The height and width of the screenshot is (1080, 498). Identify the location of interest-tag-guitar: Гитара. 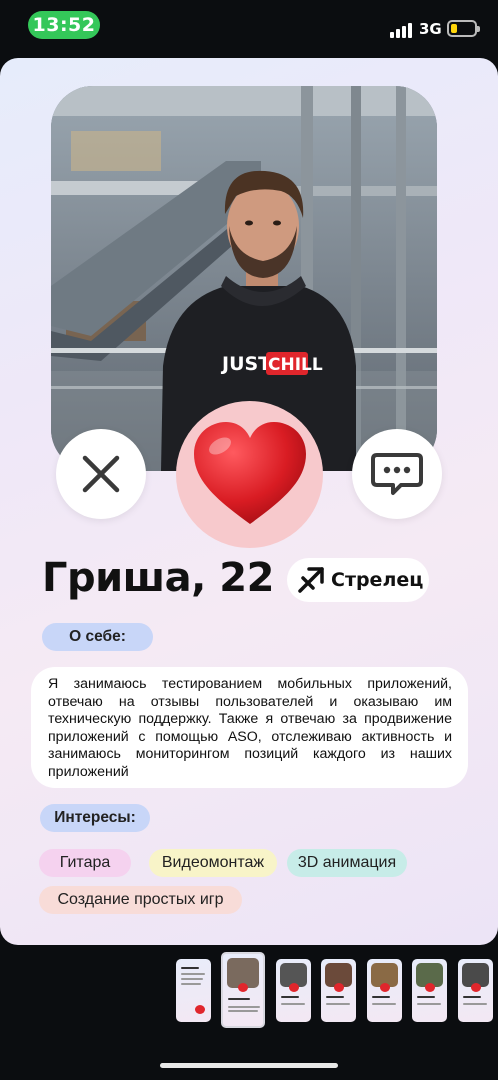
(85, 863).